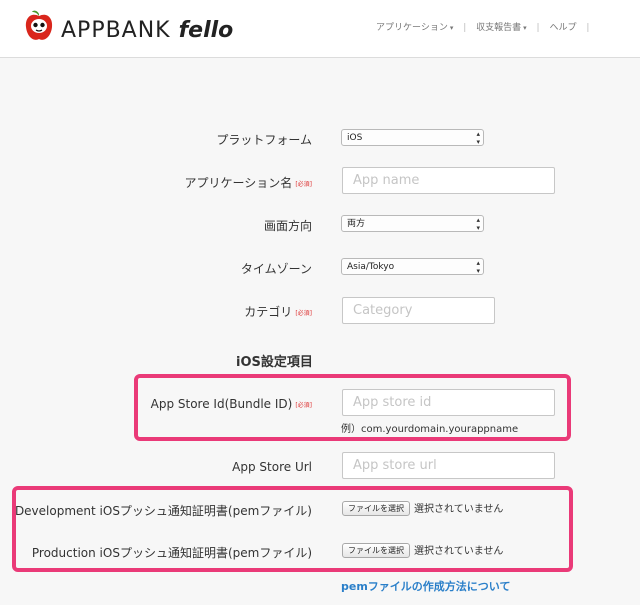 This screenshot has width=640, height=605. Describe the element at coordinates (376, 550) in the screenshot. I see `prod-cert-file-button: ファイルを選択` at that location.